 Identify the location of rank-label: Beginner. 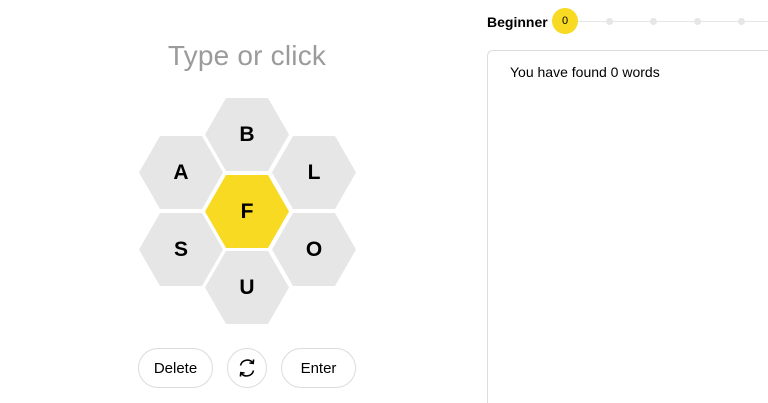
(517, 22).